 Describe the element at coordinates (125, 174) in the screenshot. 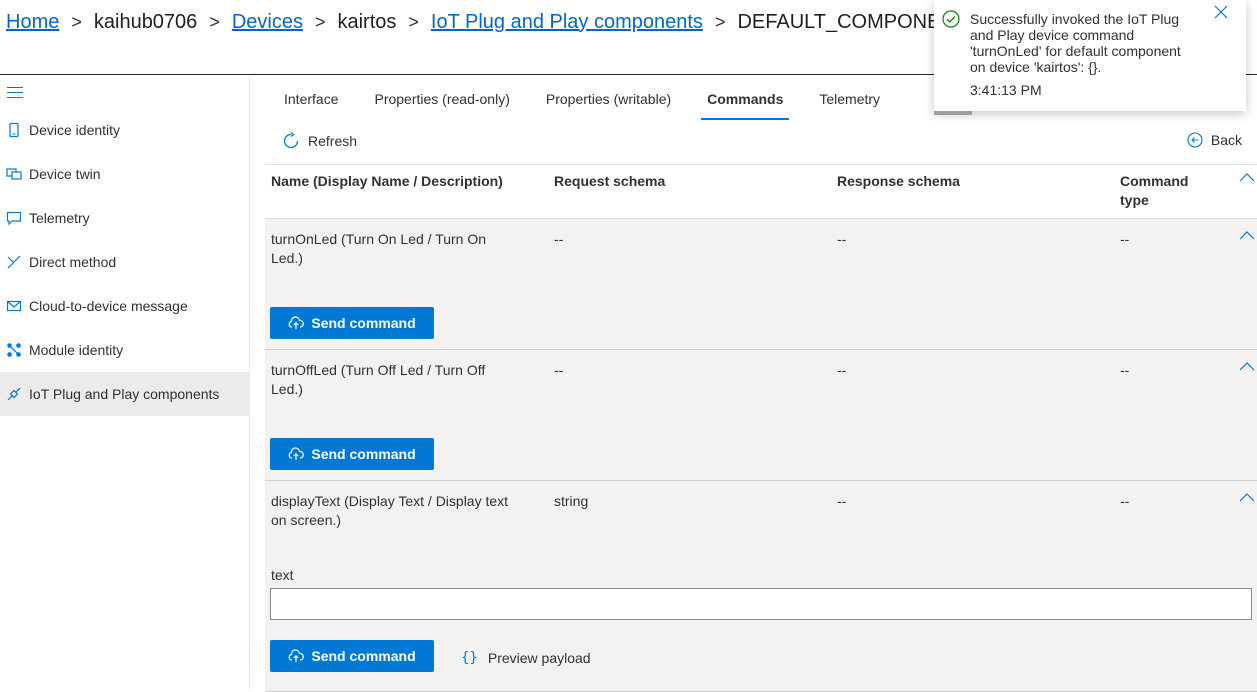

I see `sidebar-item-device-twin: Device twin` at that location.